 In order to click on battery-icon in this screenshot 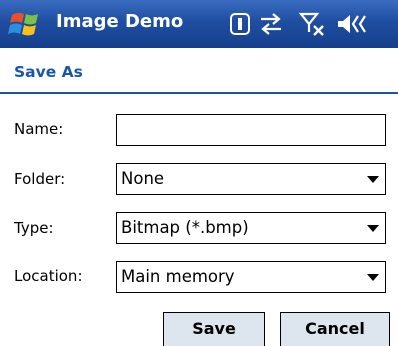, I will do `click(240, 24)`.